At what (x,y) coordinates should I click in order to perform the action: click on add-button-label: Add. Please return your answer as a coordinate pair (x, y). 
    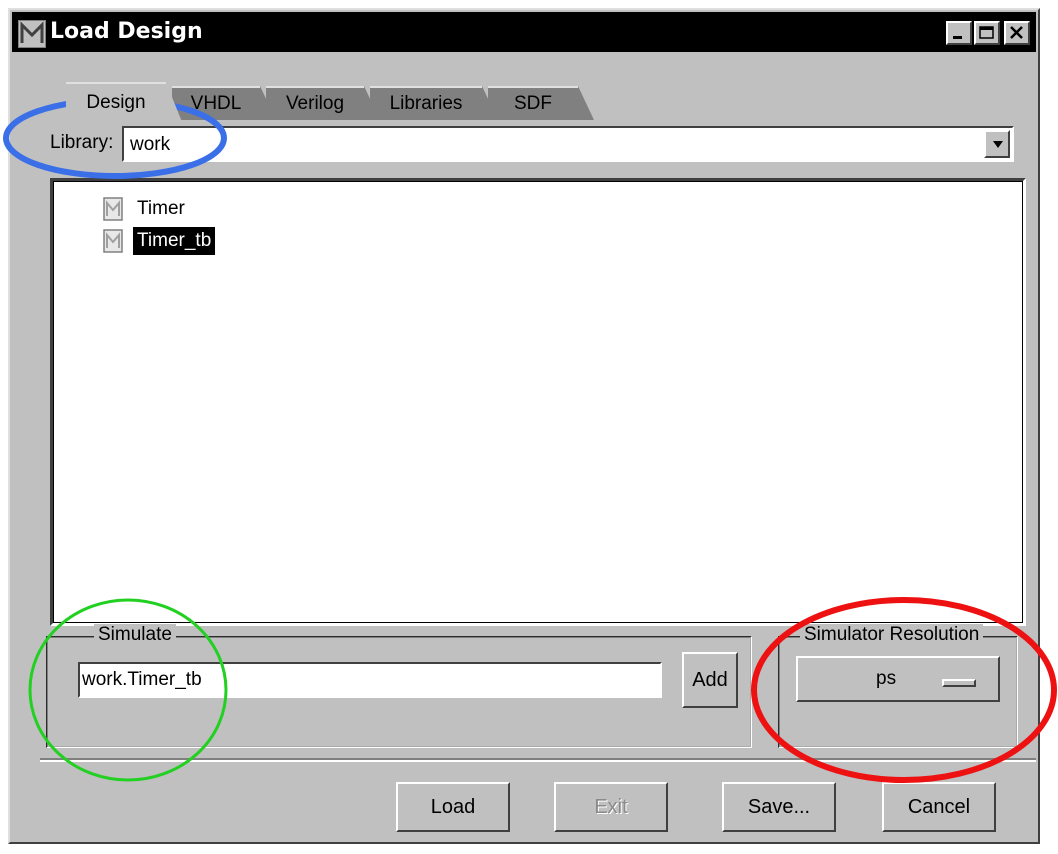
    Looking at the image, I should click on (710, 680).